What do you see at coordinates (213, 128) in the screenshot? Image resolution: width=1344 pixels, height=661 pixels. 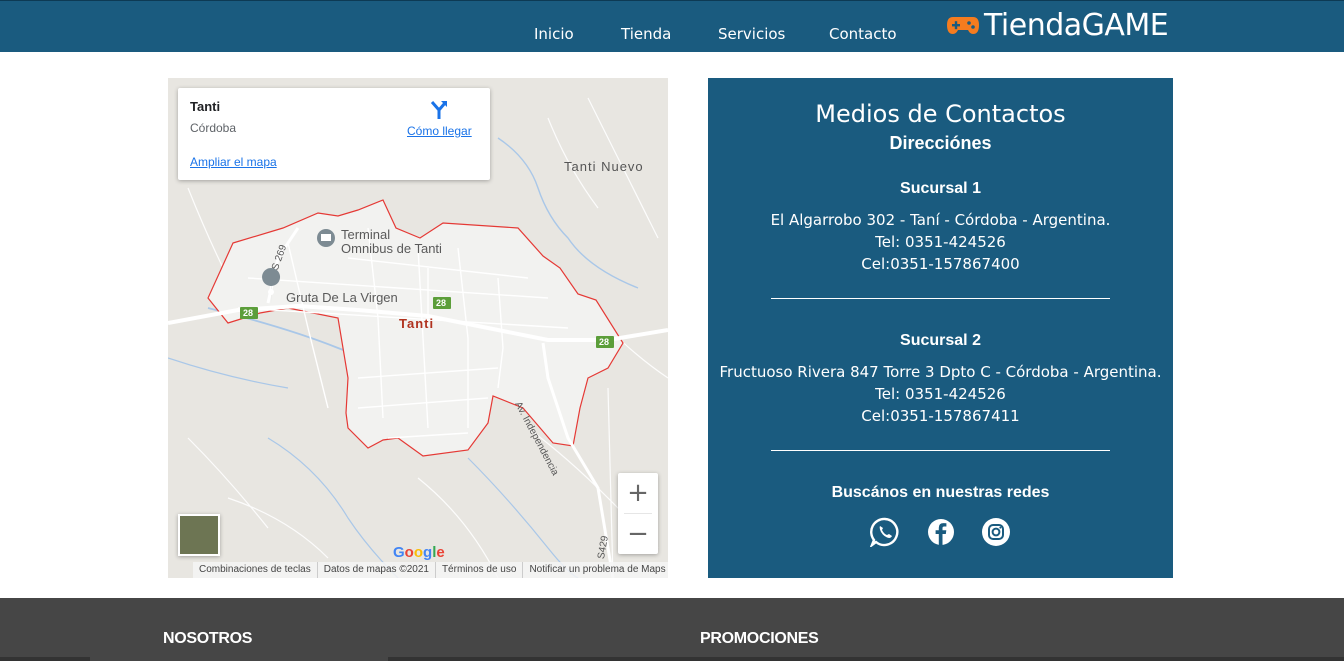 I see `map-place-region: Córdoba` at bounding box center [213, 128].